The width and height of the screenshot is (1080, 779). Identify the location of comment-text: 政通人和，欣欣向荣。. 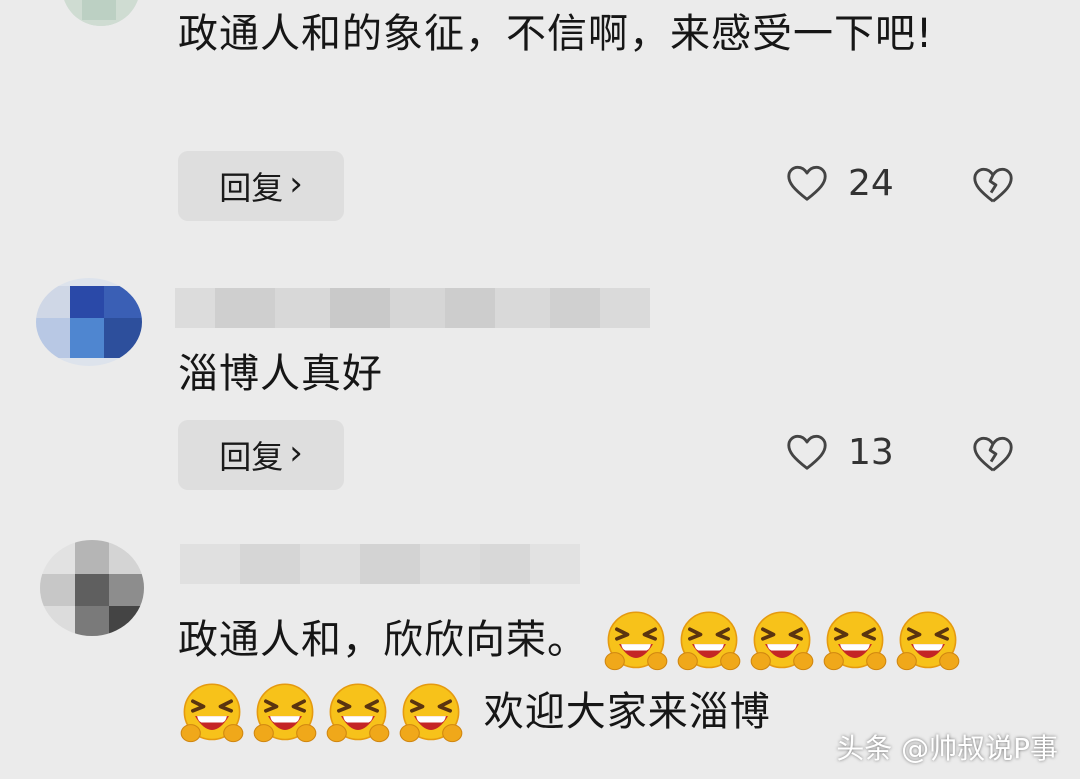
(618, 641).